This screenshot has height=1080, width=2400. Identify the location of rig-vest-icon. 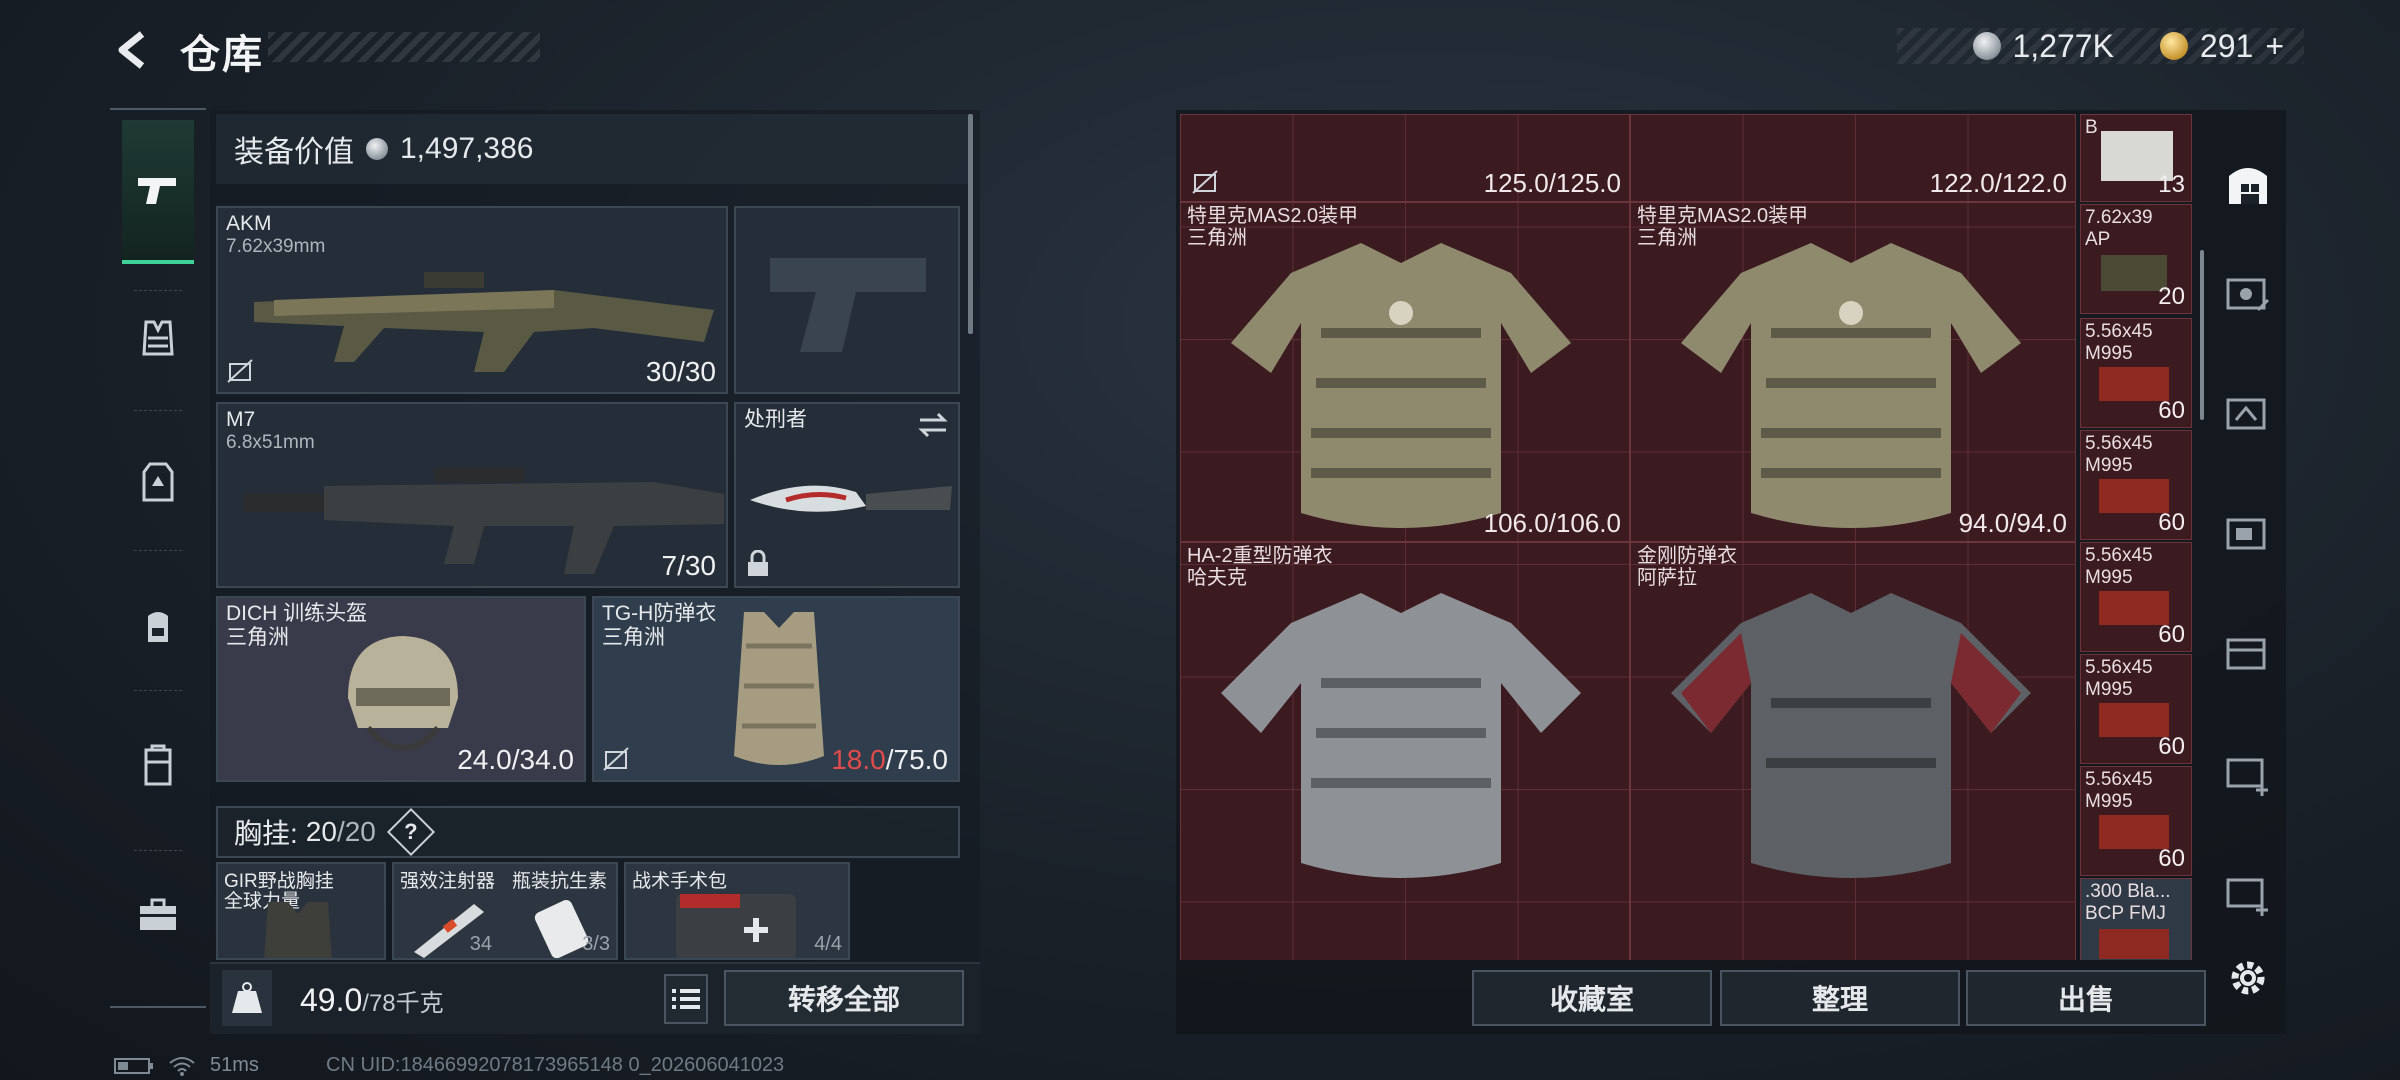
(298, 930).